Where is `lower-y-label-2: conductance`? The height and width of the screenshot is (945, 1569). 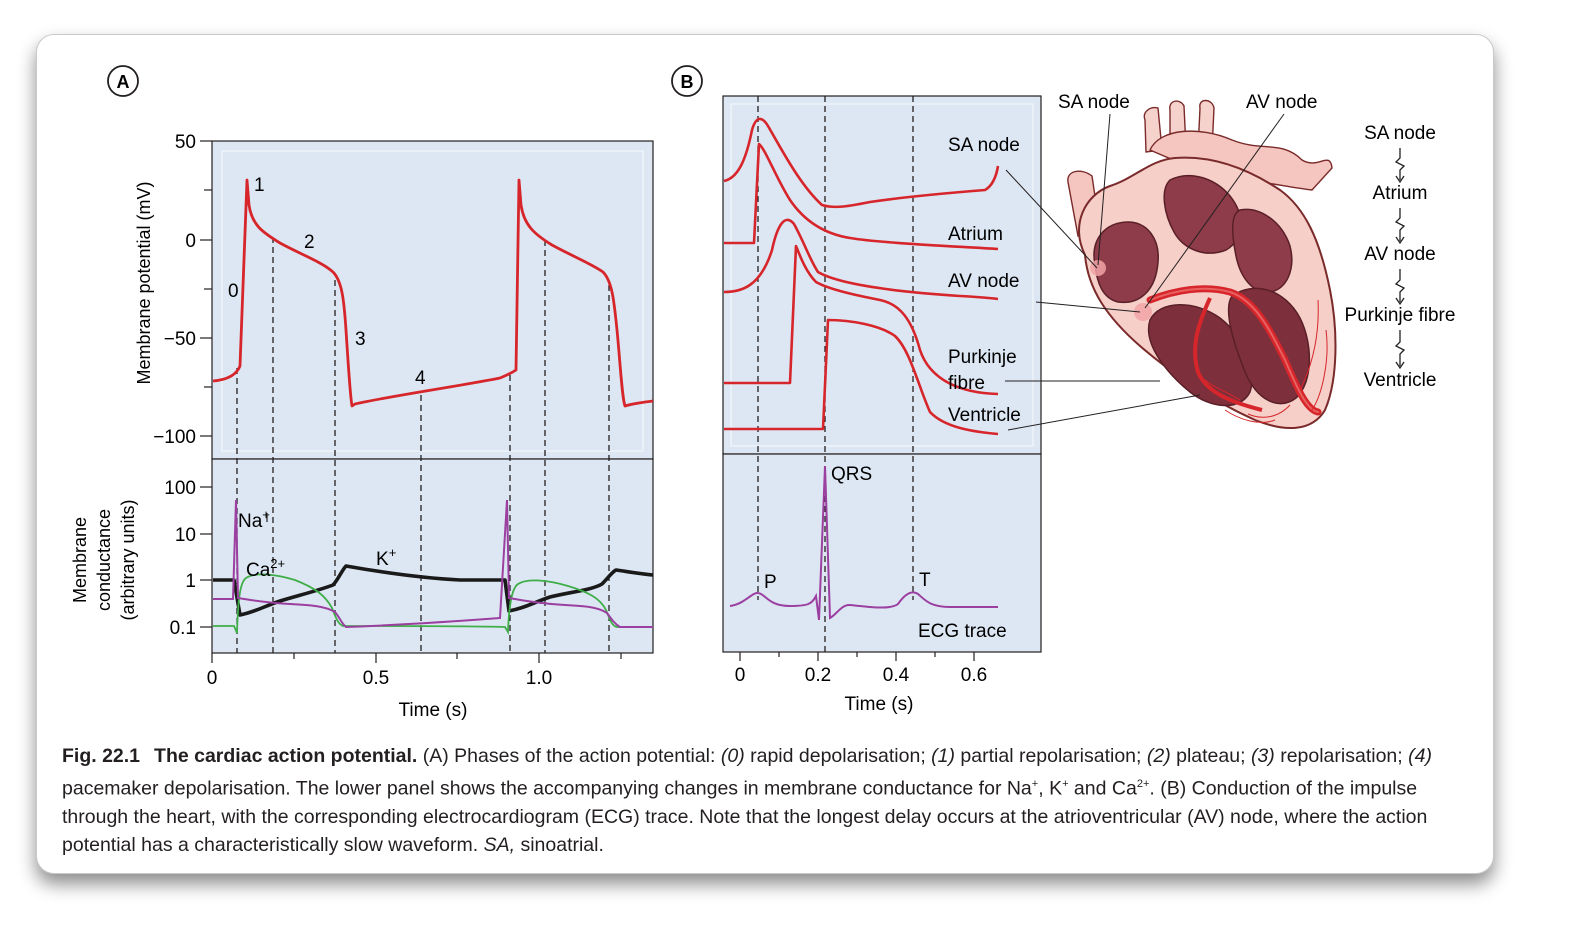
lower-y-label-2: conductance is located at coordinates (104, 560).